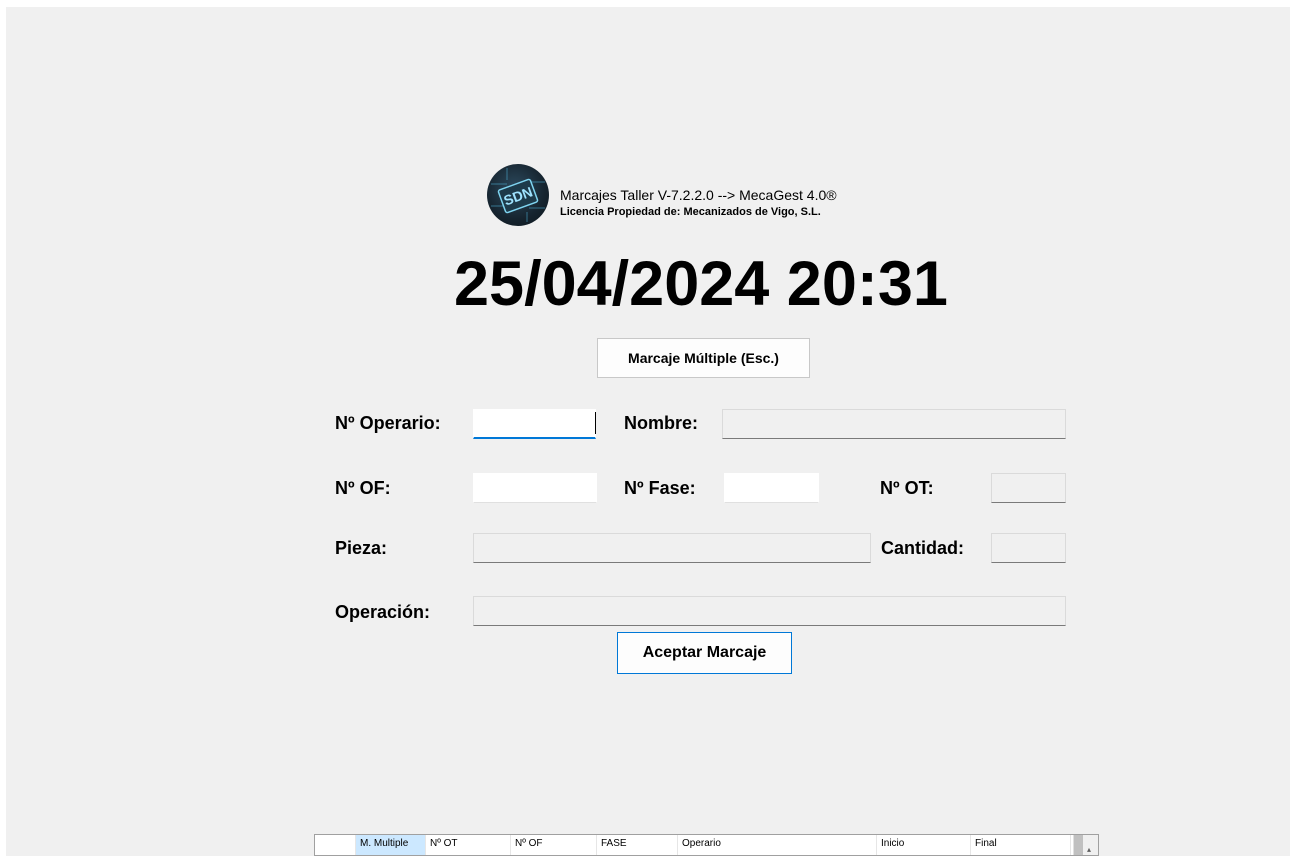 Image resolution: width=1290 pixels, height=856 pixels. I want to click on fase-input, so click(771, 488).